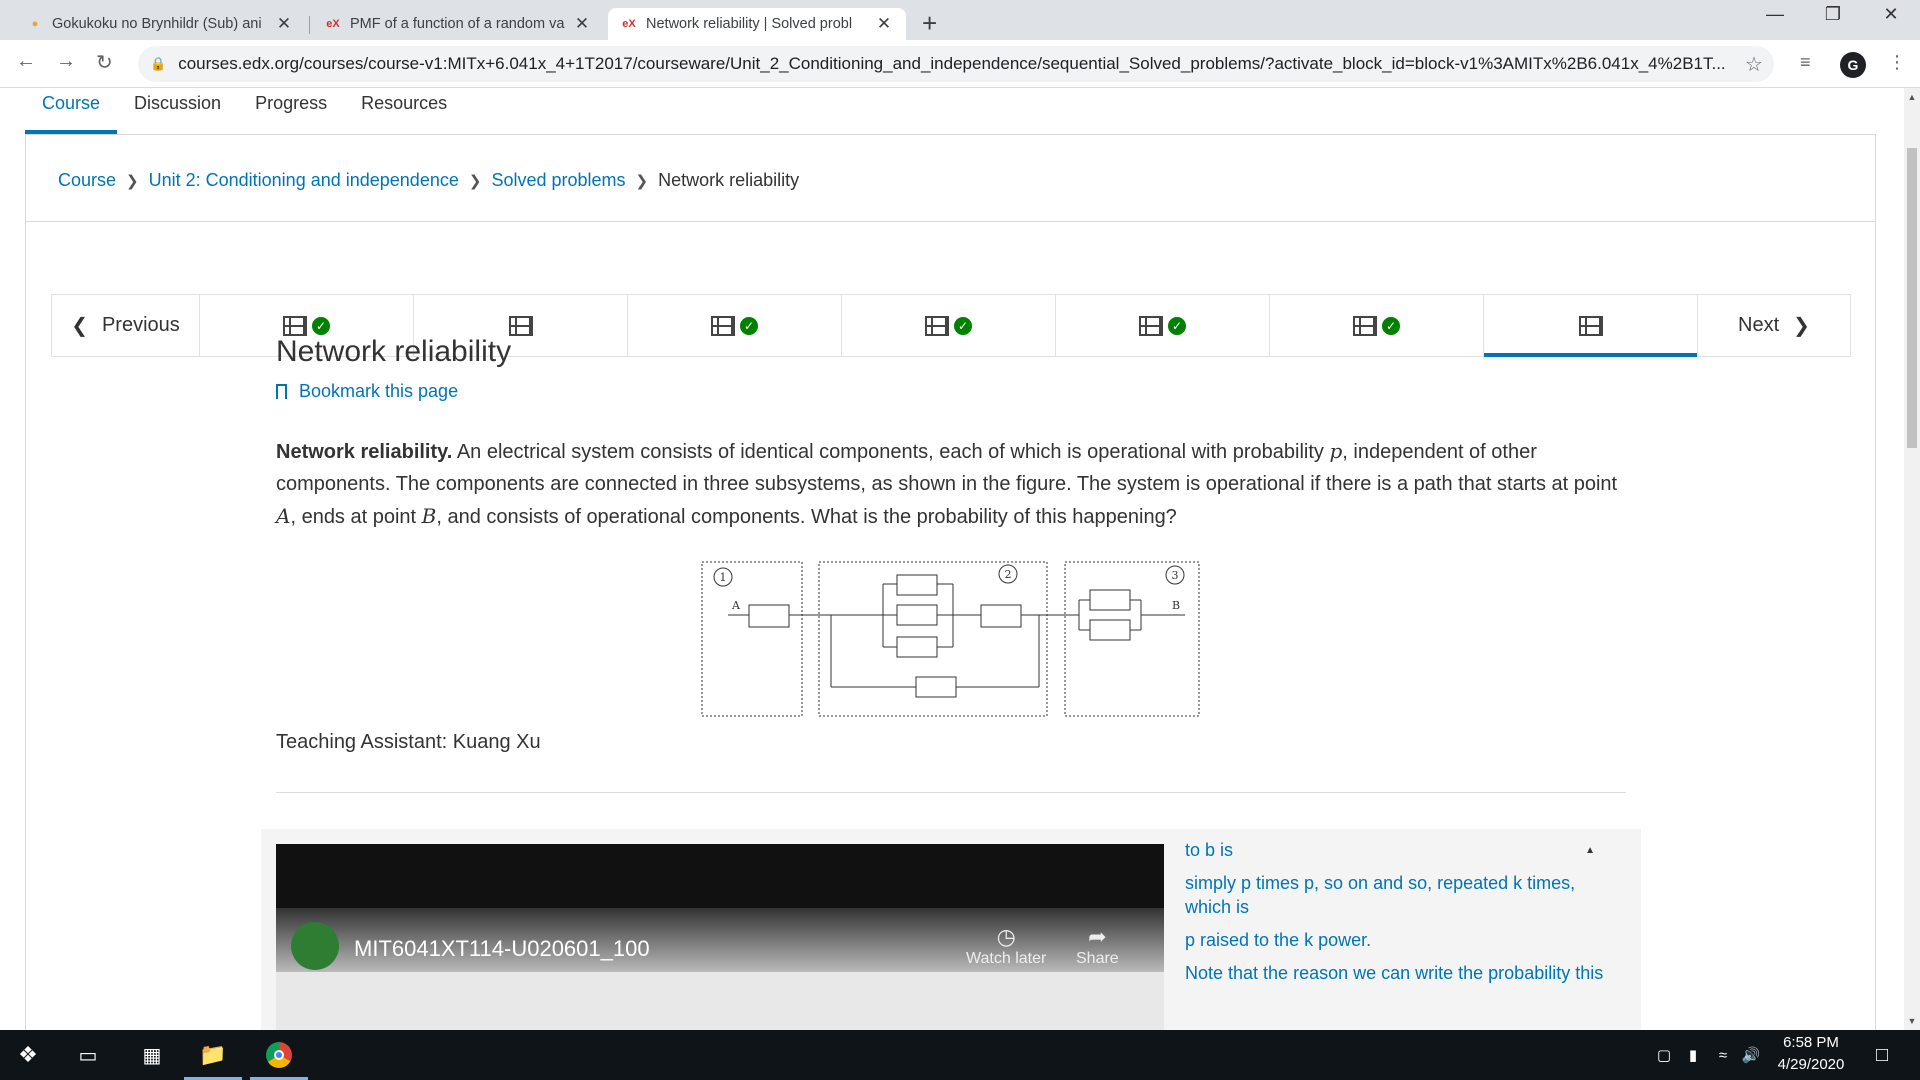 Image resolution: width=1920 pixels, height=1080 pixels. I want to click on point-b: B, so click(1176, 605).